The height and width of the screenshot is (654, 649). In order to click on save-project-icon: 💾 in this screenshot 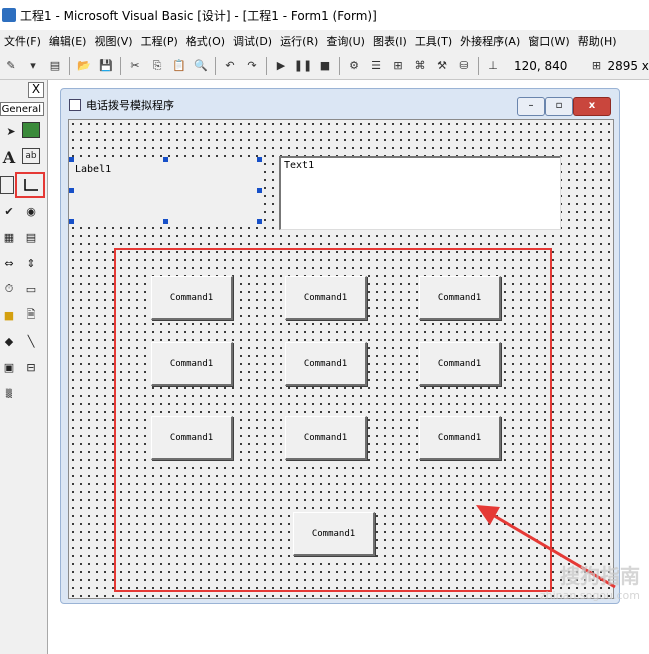, I will do `click(106, 66)`.